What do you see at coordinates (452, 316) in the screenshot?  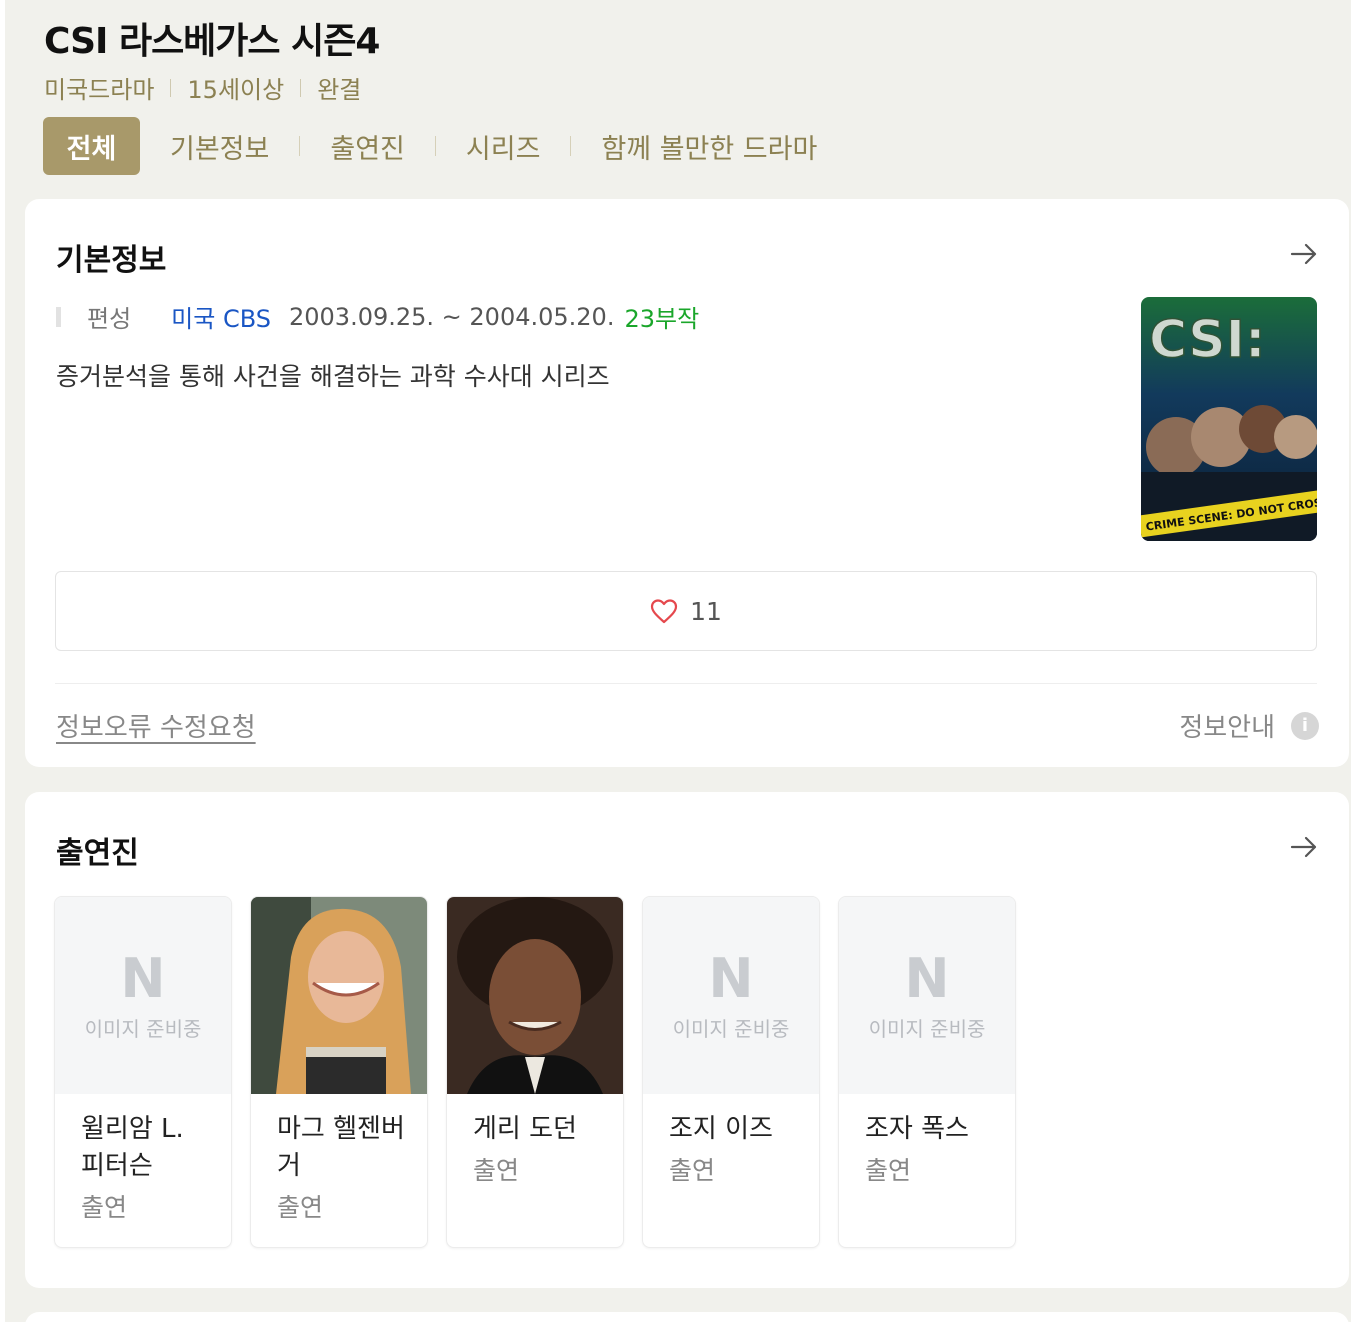 I see `broadcast-period: 2003.09.25. ~ 2004.05.20.` at bounding box center [452, 316].